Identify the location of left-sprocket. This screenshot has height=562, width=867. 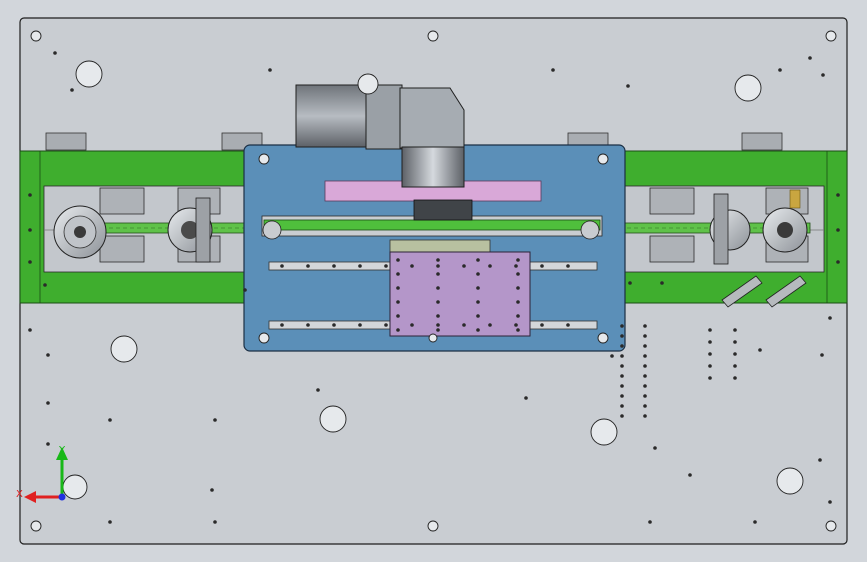
(80, 232).